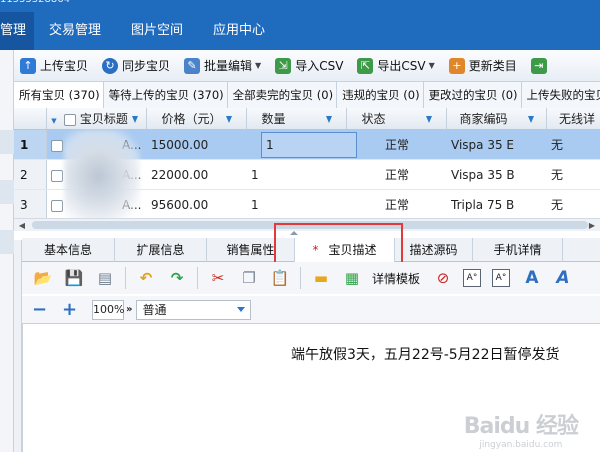 Image resolution: width=600 pixels, height=452 pixels. I want to click on font-size-up-icon: A, so click(532, 278).